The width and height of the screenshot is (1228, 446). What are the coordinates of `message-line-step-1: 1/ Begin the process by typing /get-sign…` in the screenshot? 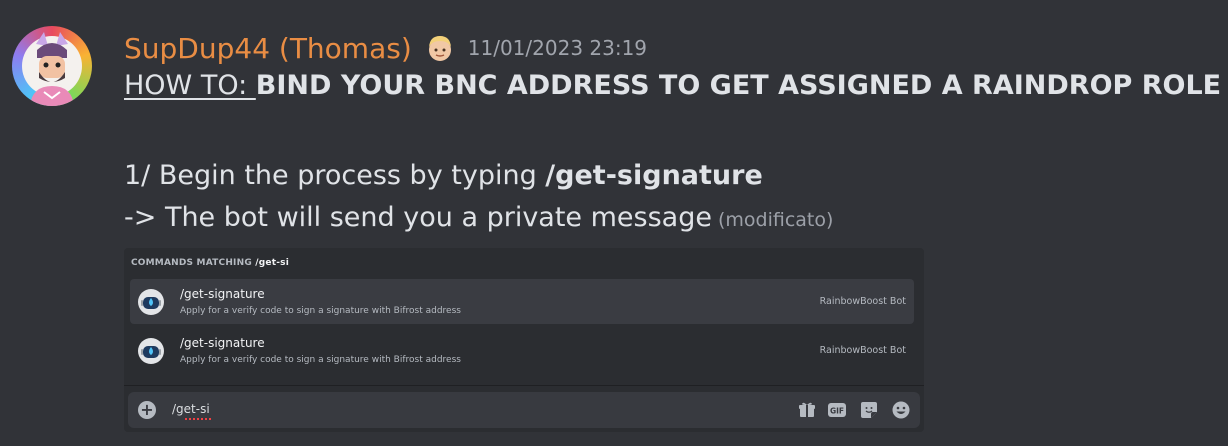 It's located at (443, 175).